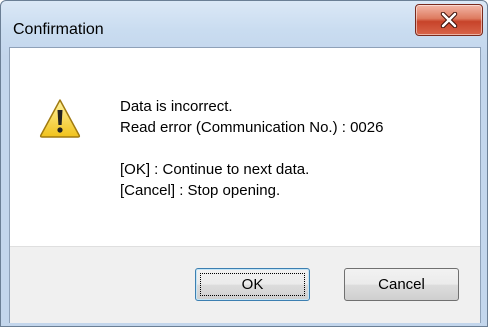  Describe the element at coordinates (176, 106) in the screenshot. I see `message-line-1: Data is incorrect.` at that location.